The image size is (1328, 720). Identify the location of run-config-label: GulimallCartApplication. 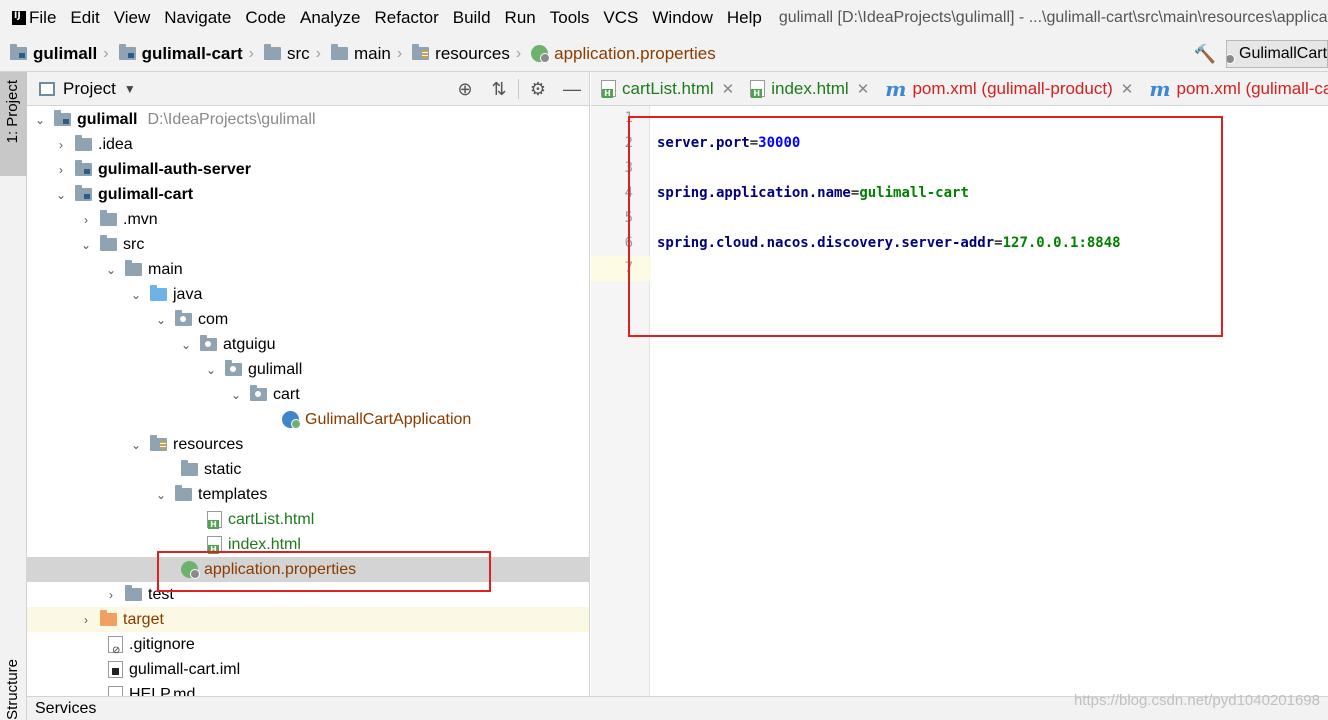
(1283, 53).